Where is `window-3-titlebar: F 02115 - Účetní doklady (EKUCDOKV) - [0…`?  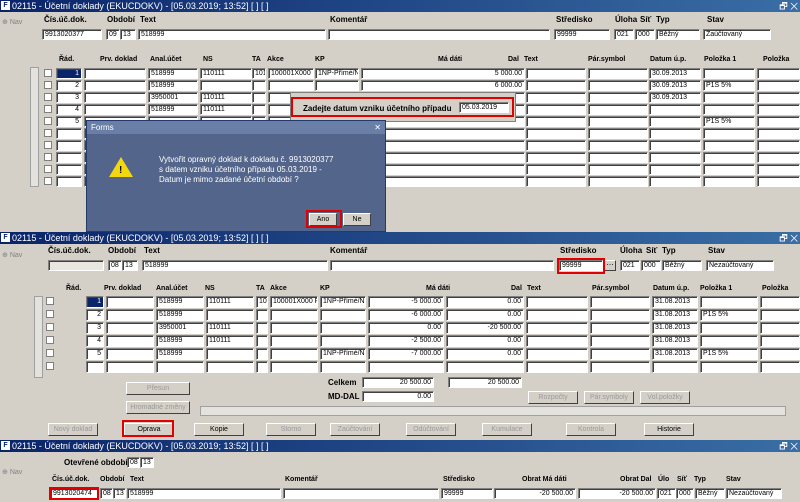
window-3-titlebar: F 02115 - Účetní doklady (EKUCDOKV) - [0… is located at coordinates (400, 446).